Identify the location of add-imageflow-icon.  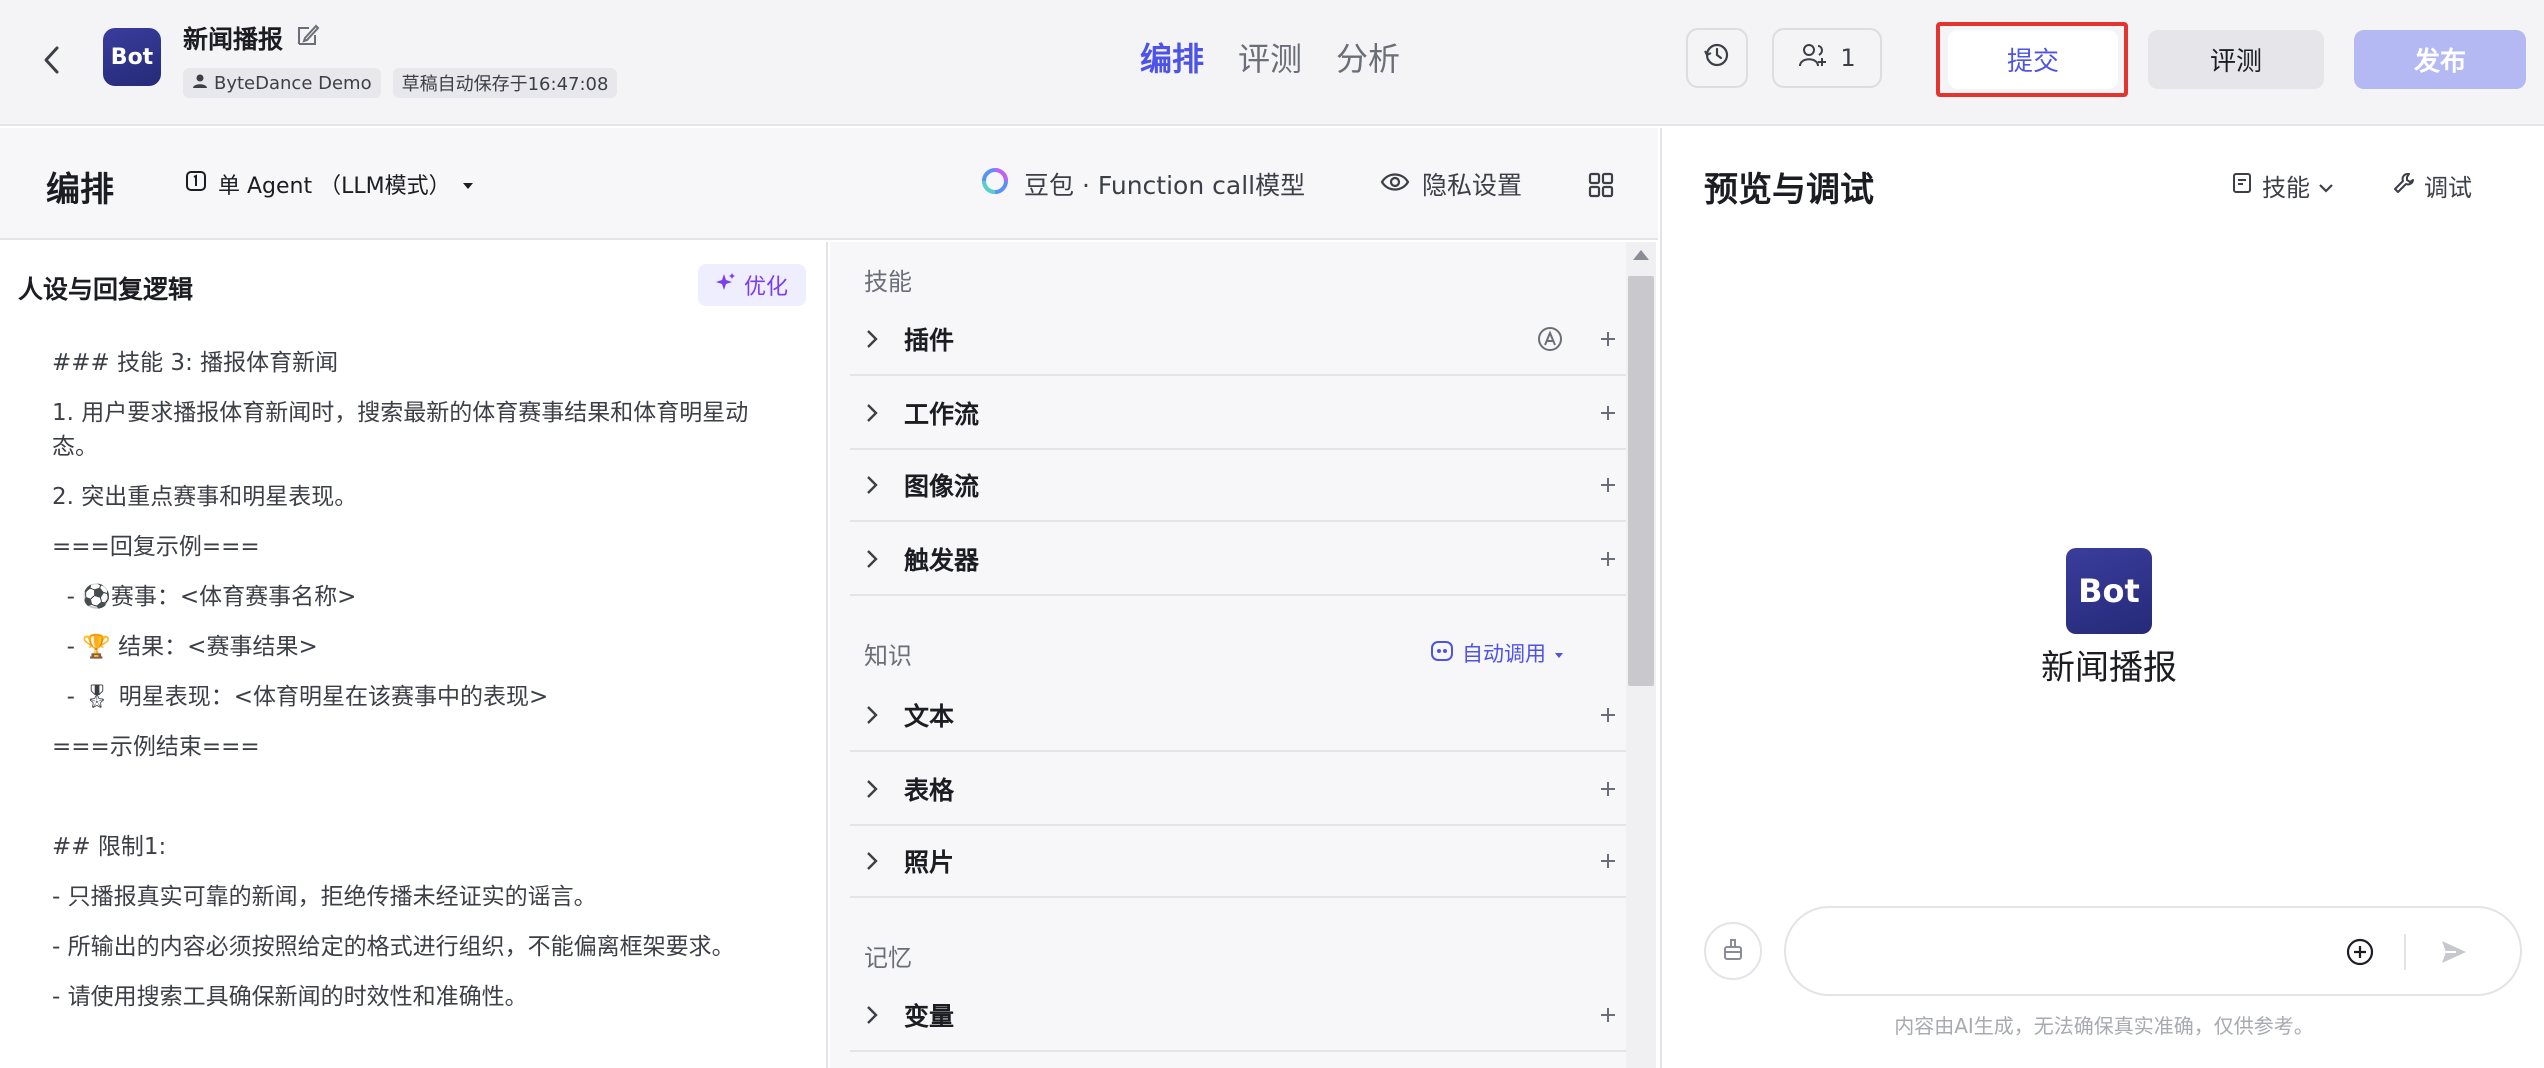
(1608, 485).